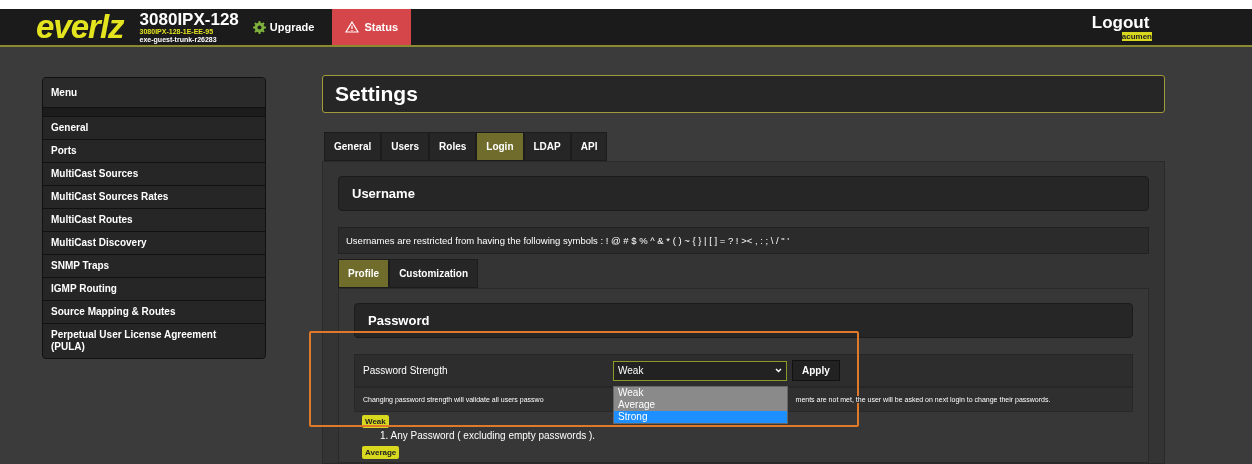 The image size is (1252, 464). I want to click on menu-item: Perpetual User License Agreement (PULA), so click(154, 340).